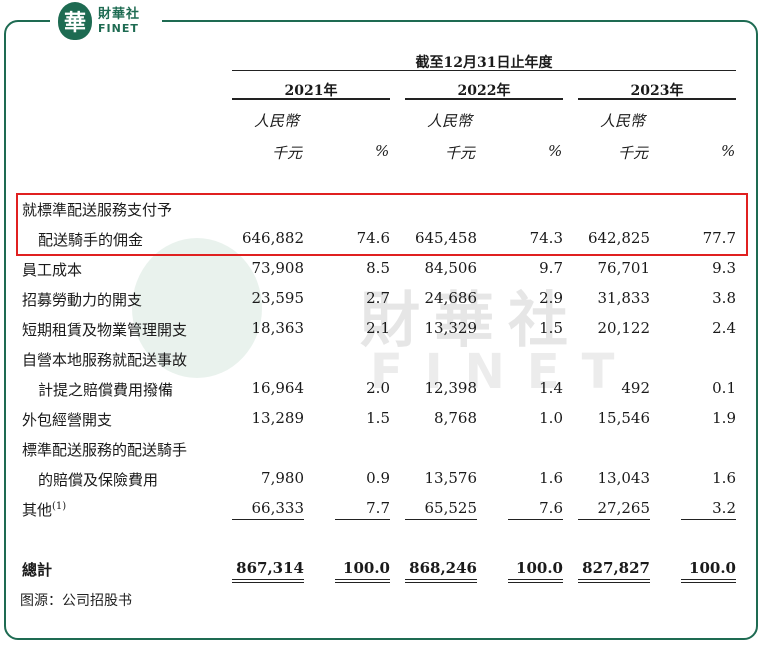 This screenshot has height=659, width=763. Describe the element at coordinates (52, 270) in the screenshot. I see `row-label: 員工成本` at that location.